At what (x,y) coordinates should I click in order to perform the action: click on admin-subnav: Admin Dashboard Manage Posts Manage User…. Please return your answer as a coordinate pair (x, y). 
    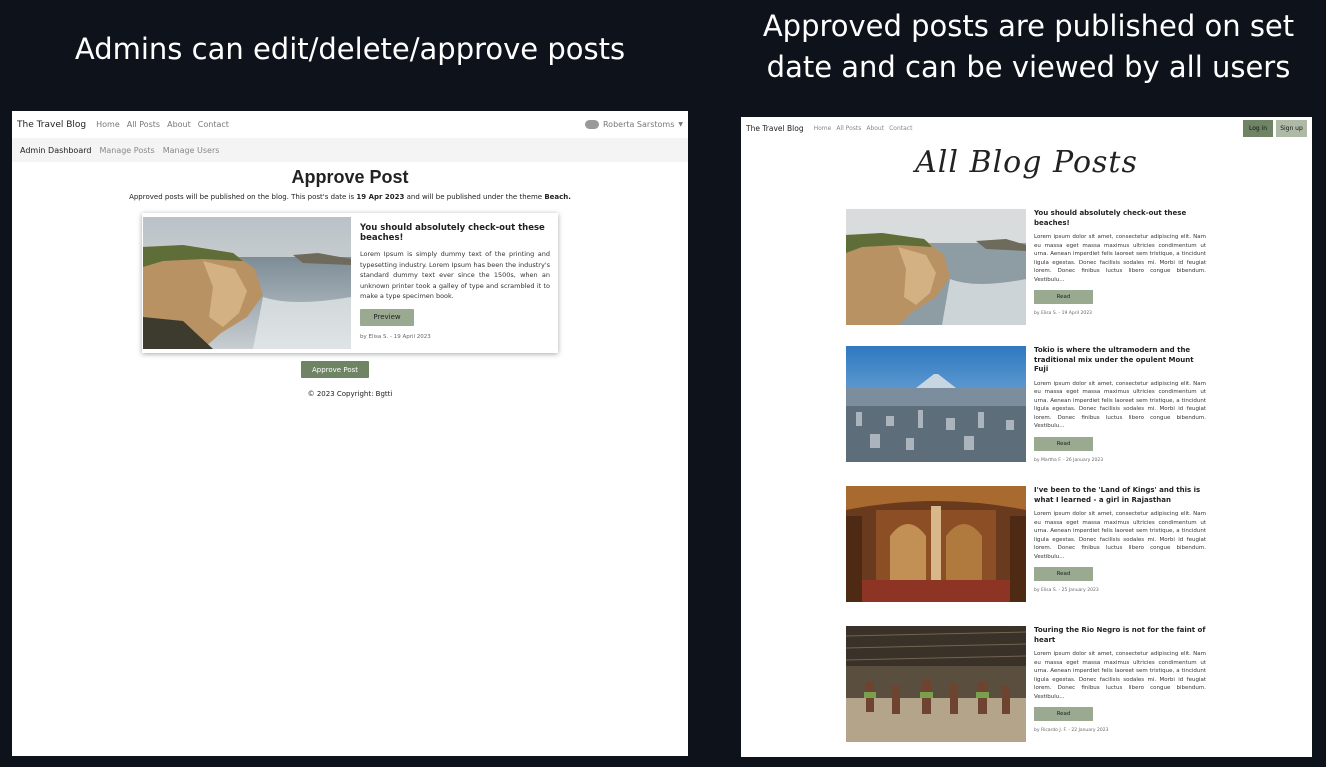
    Looking at the image, I should click on (350, 150).